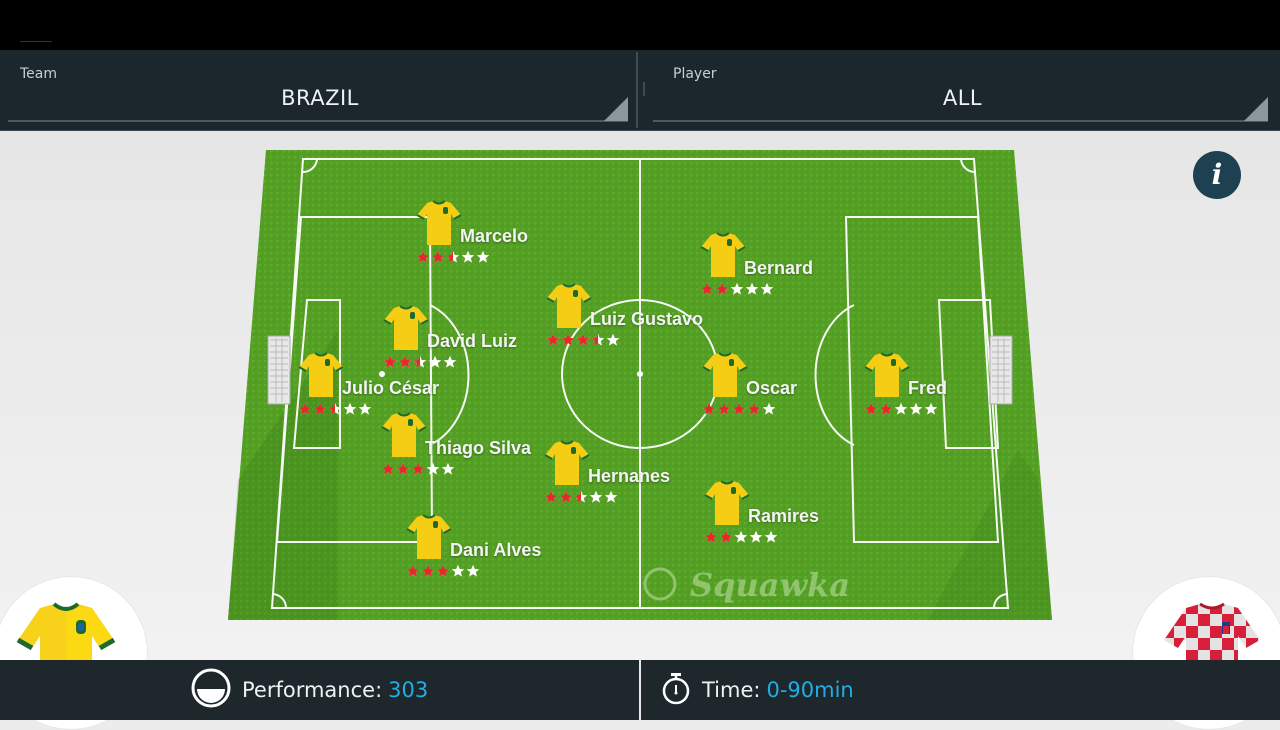 The height and width of the screenshot is (730, 1280). I want to click on player-marker: Ramires, so click(784, 520).